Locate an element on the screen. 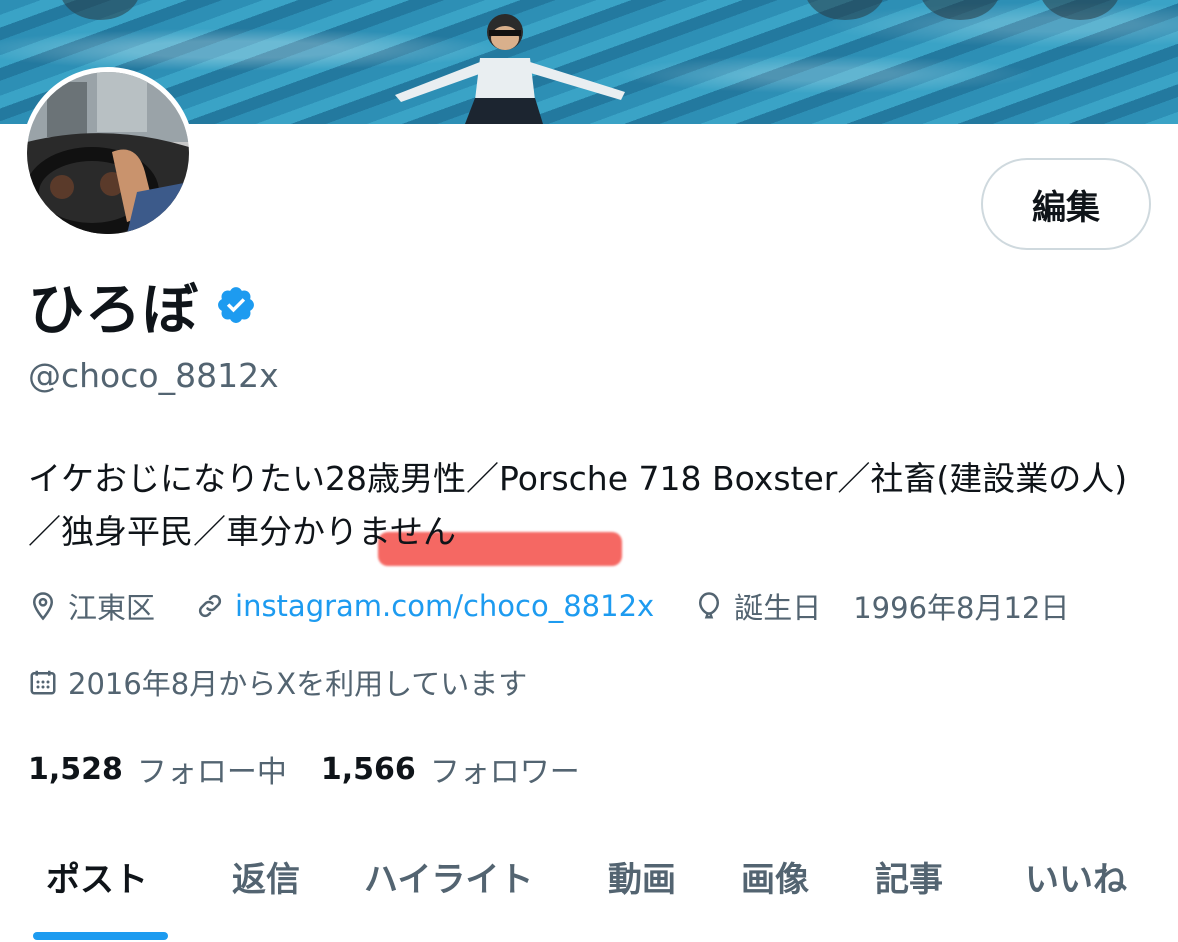  name-row: ひろぼ is located at coordinates (142, 306).